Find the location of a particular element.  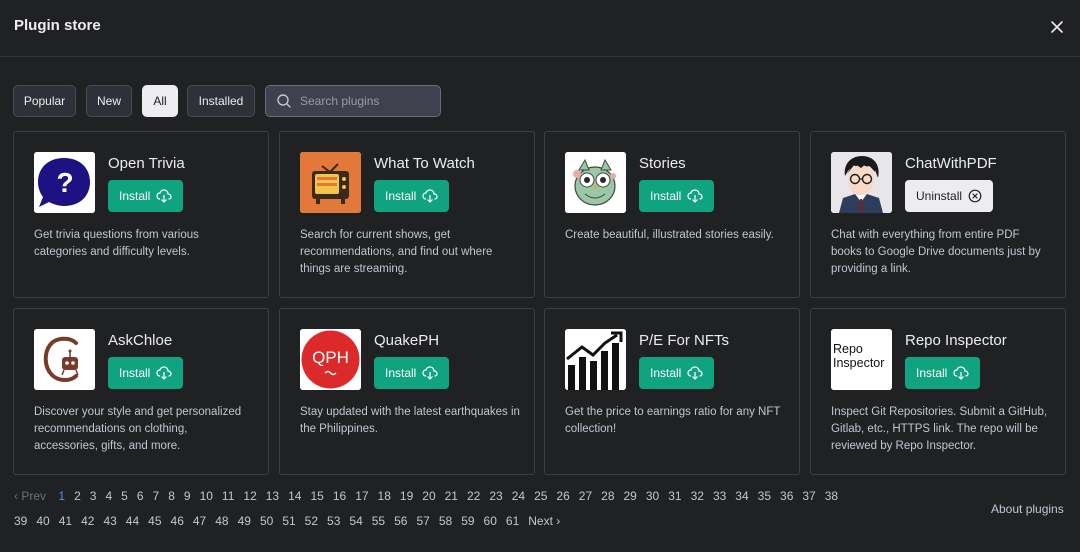

page-number: 7 is located at coordinates (156, 496).